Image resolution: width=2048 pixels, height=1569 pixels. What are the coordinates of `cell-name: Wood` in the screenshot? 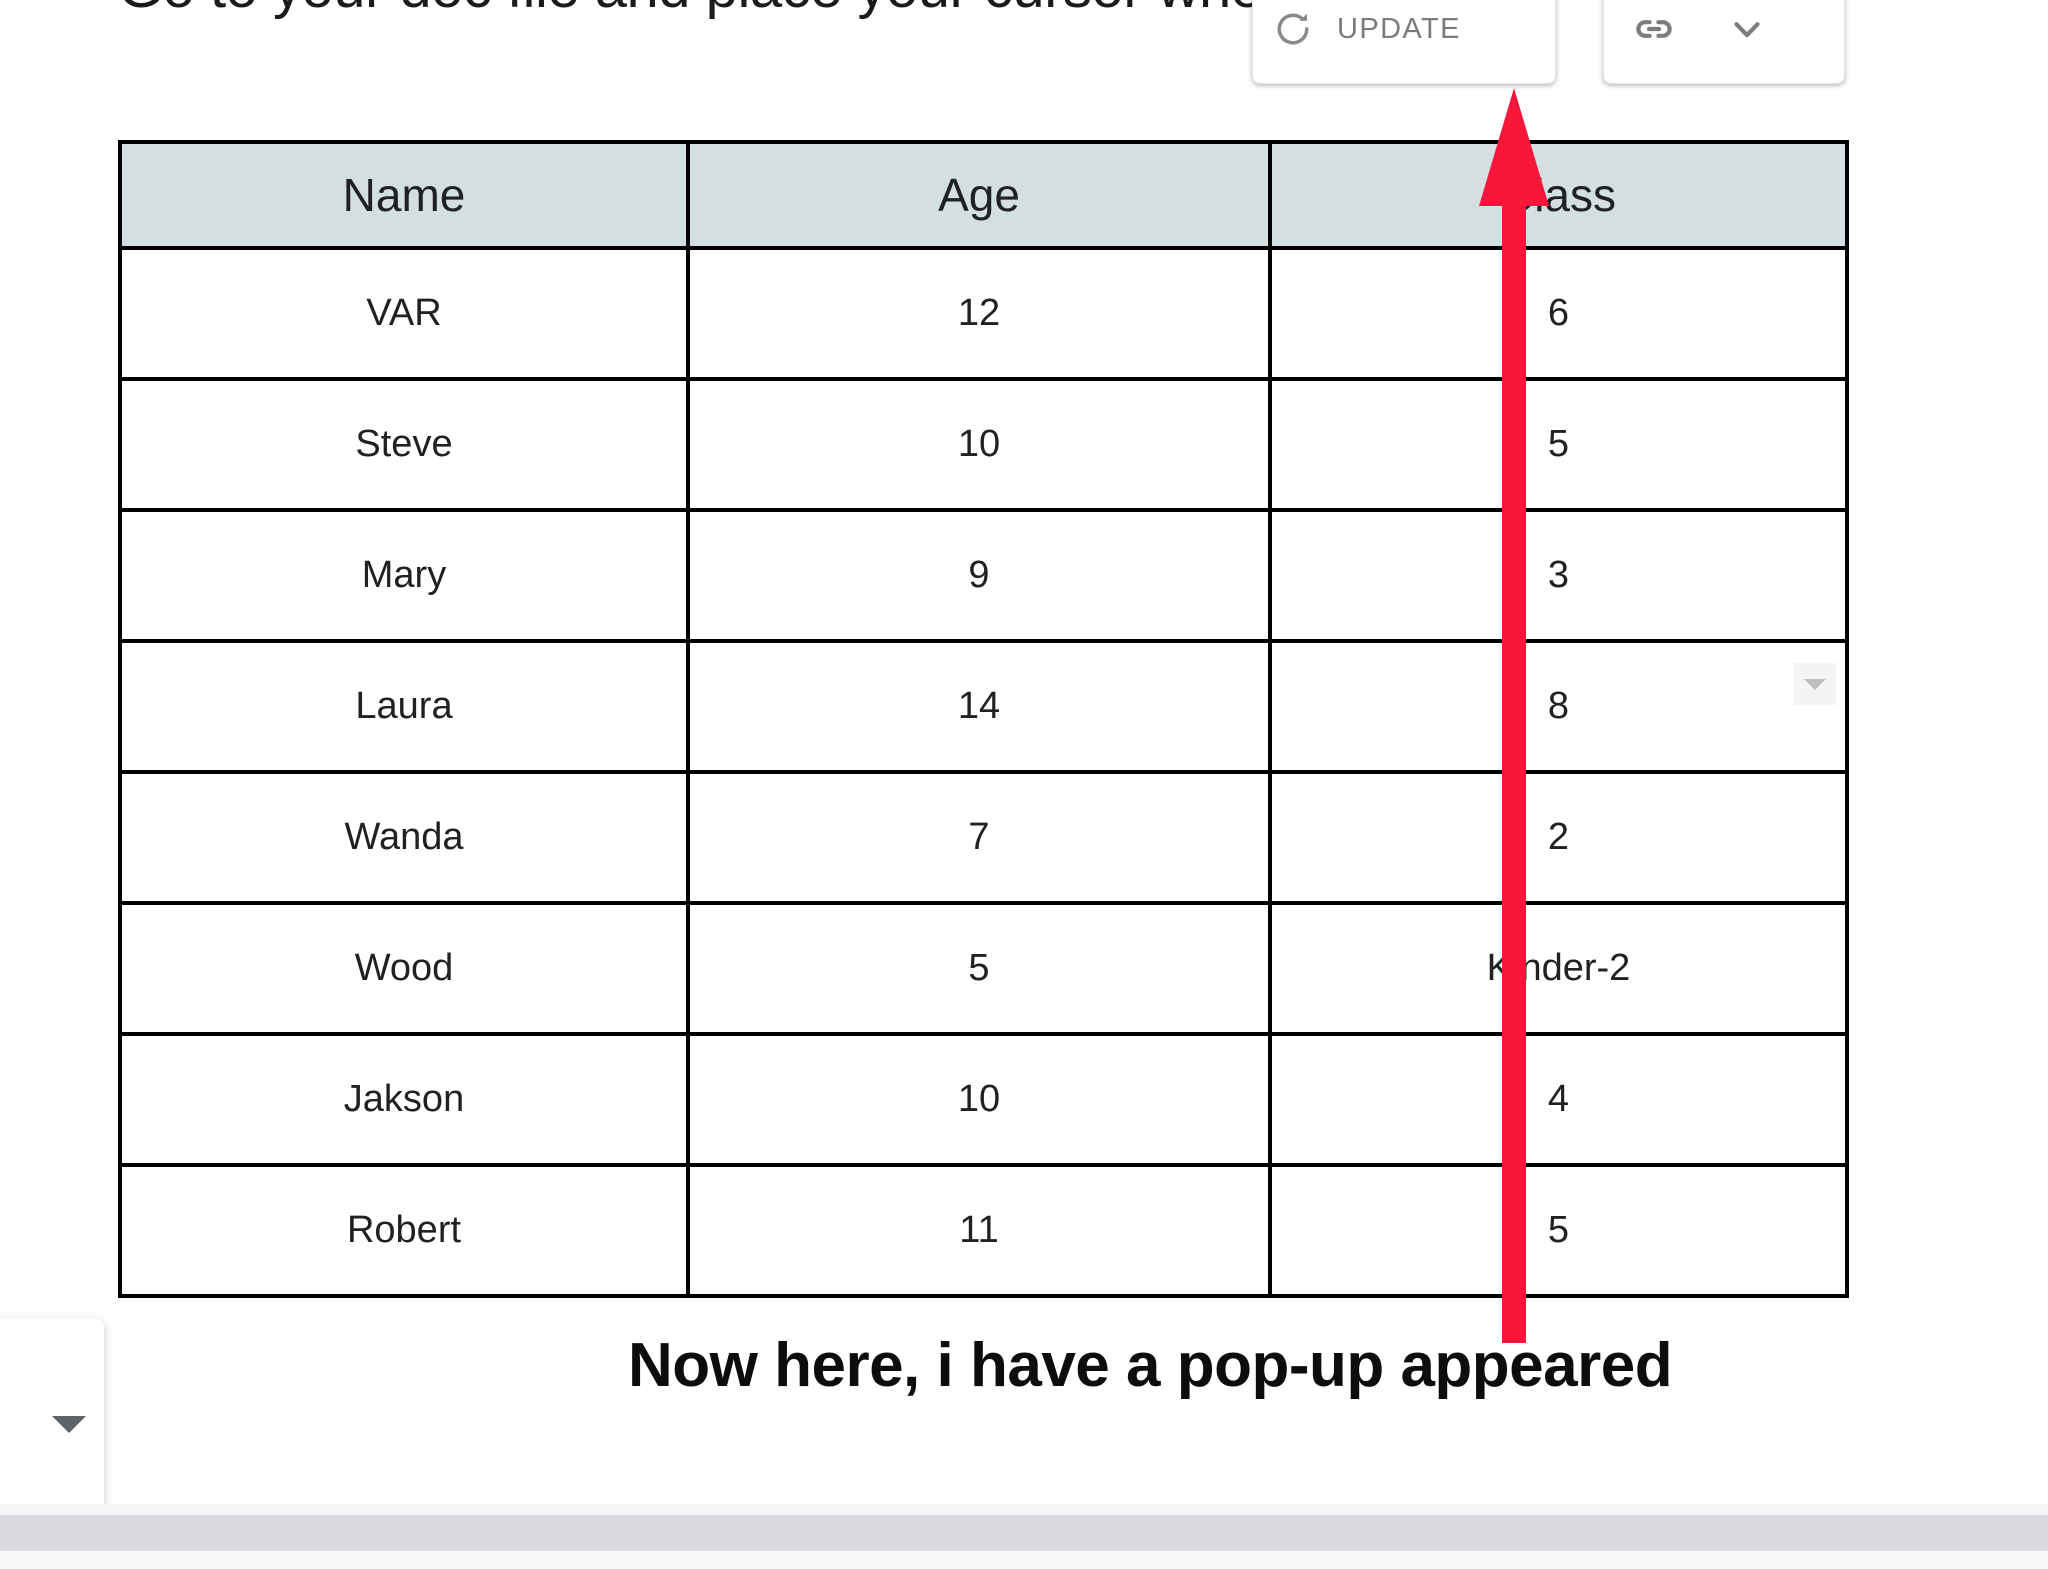 It's located at (404, 968).